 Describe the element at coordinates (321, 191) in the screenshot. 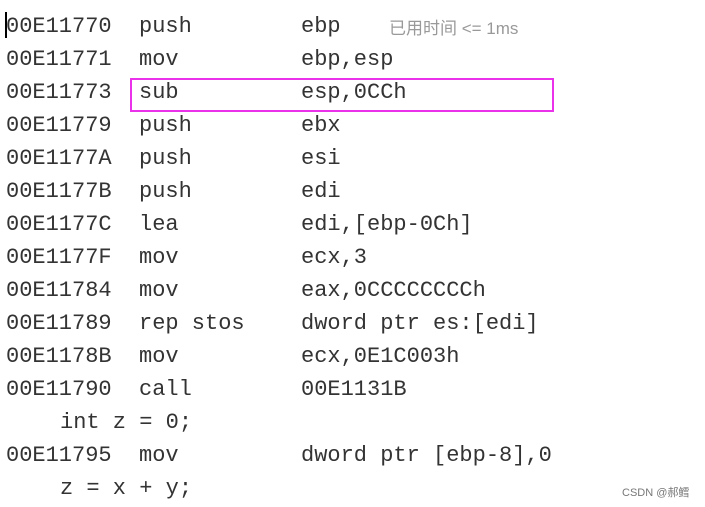

I see `operands: edi` at that location.